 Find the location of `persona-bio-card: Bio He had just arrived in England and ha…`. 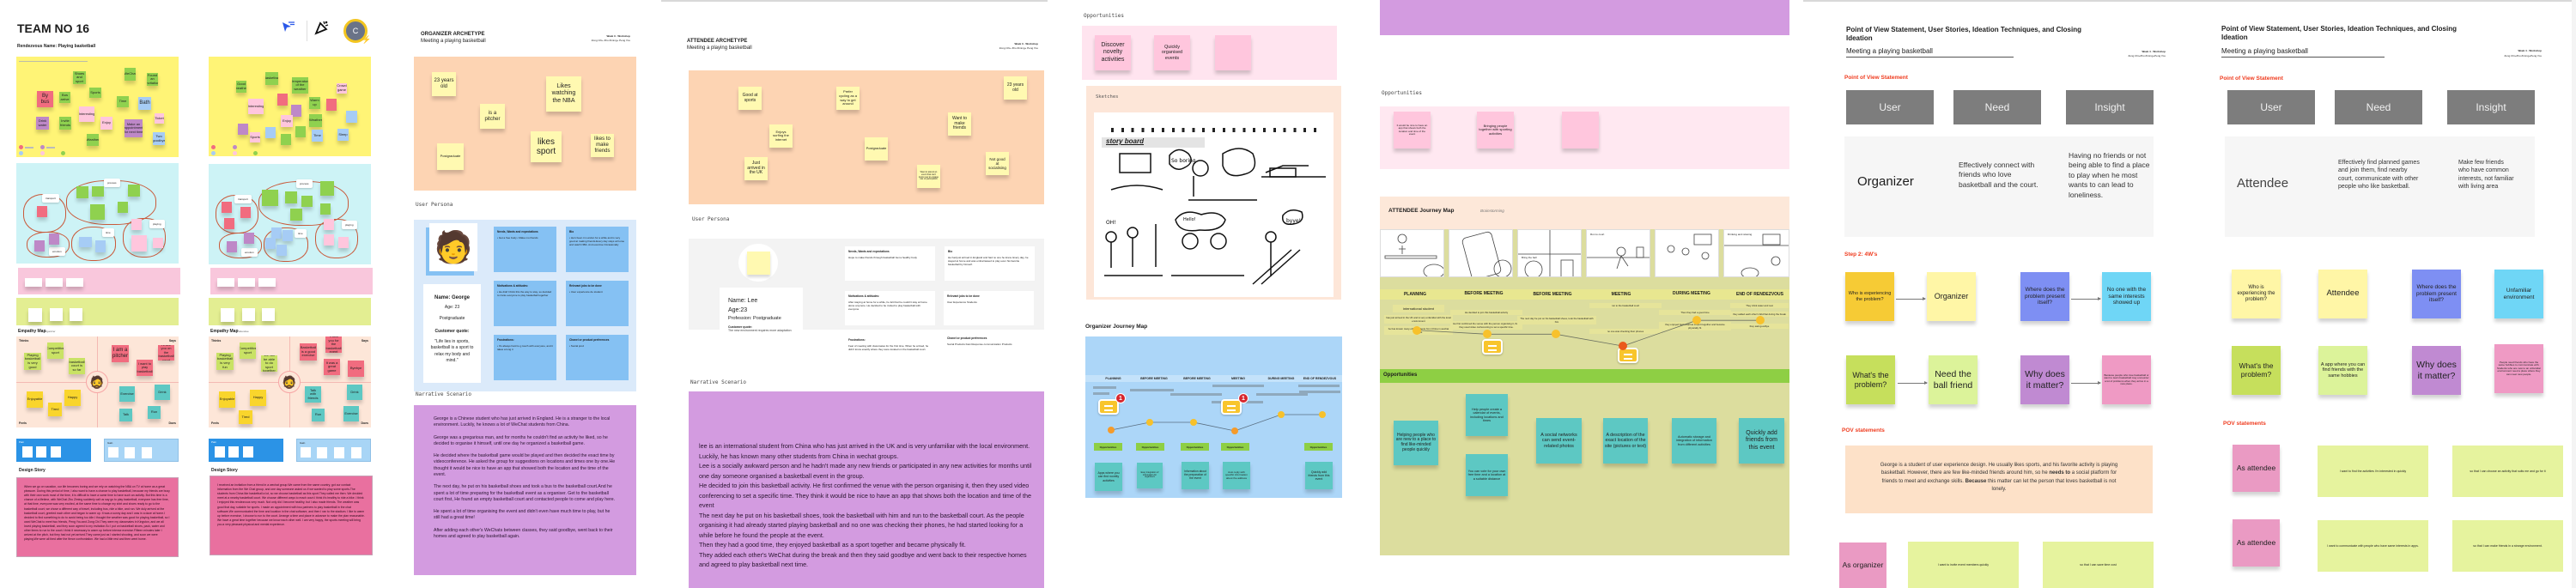

persona-bio-card: Bio He had just arrived in England and ha… is located at coordinates (990, 263).